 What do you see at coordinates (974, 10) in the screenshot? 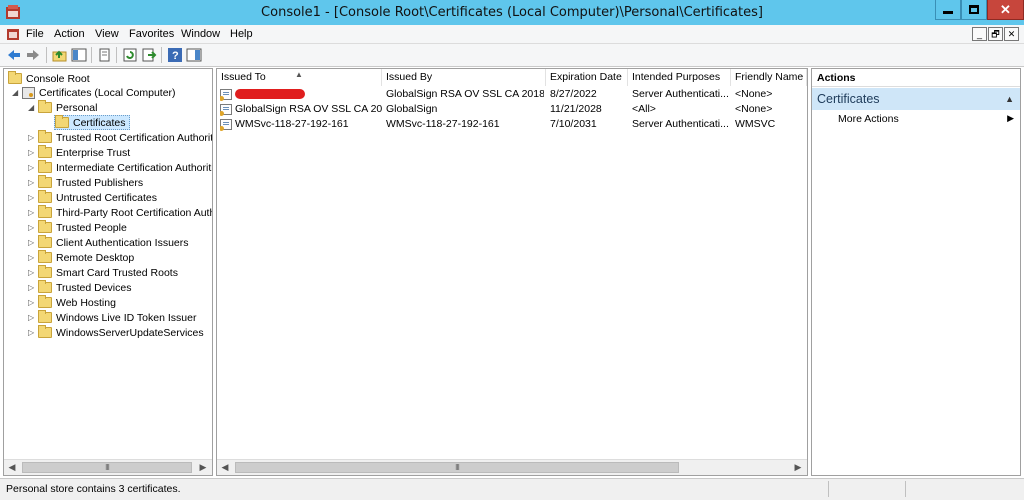
I see `maximize-button` at bounding box center [974, 10].